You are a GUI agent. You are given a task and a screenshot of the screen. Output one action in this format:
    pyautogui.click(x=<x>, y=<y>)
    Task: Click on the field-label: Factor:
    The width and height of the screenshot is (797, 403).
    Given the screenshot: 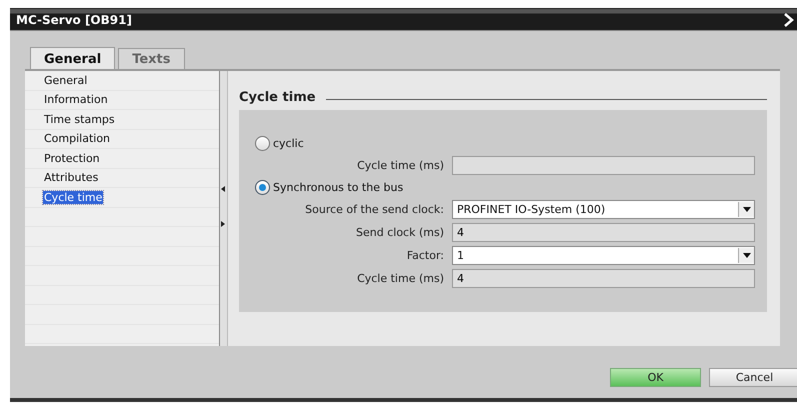 What is the action you would take?
    pyautogui.click(x=425, y=255)
    